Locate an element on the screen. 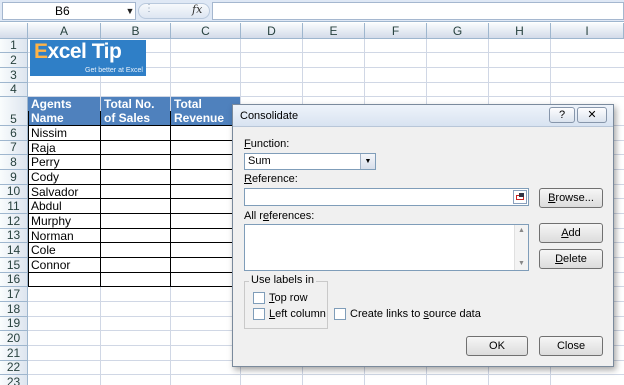  close-button: Close is located at coordinates (571, 346).